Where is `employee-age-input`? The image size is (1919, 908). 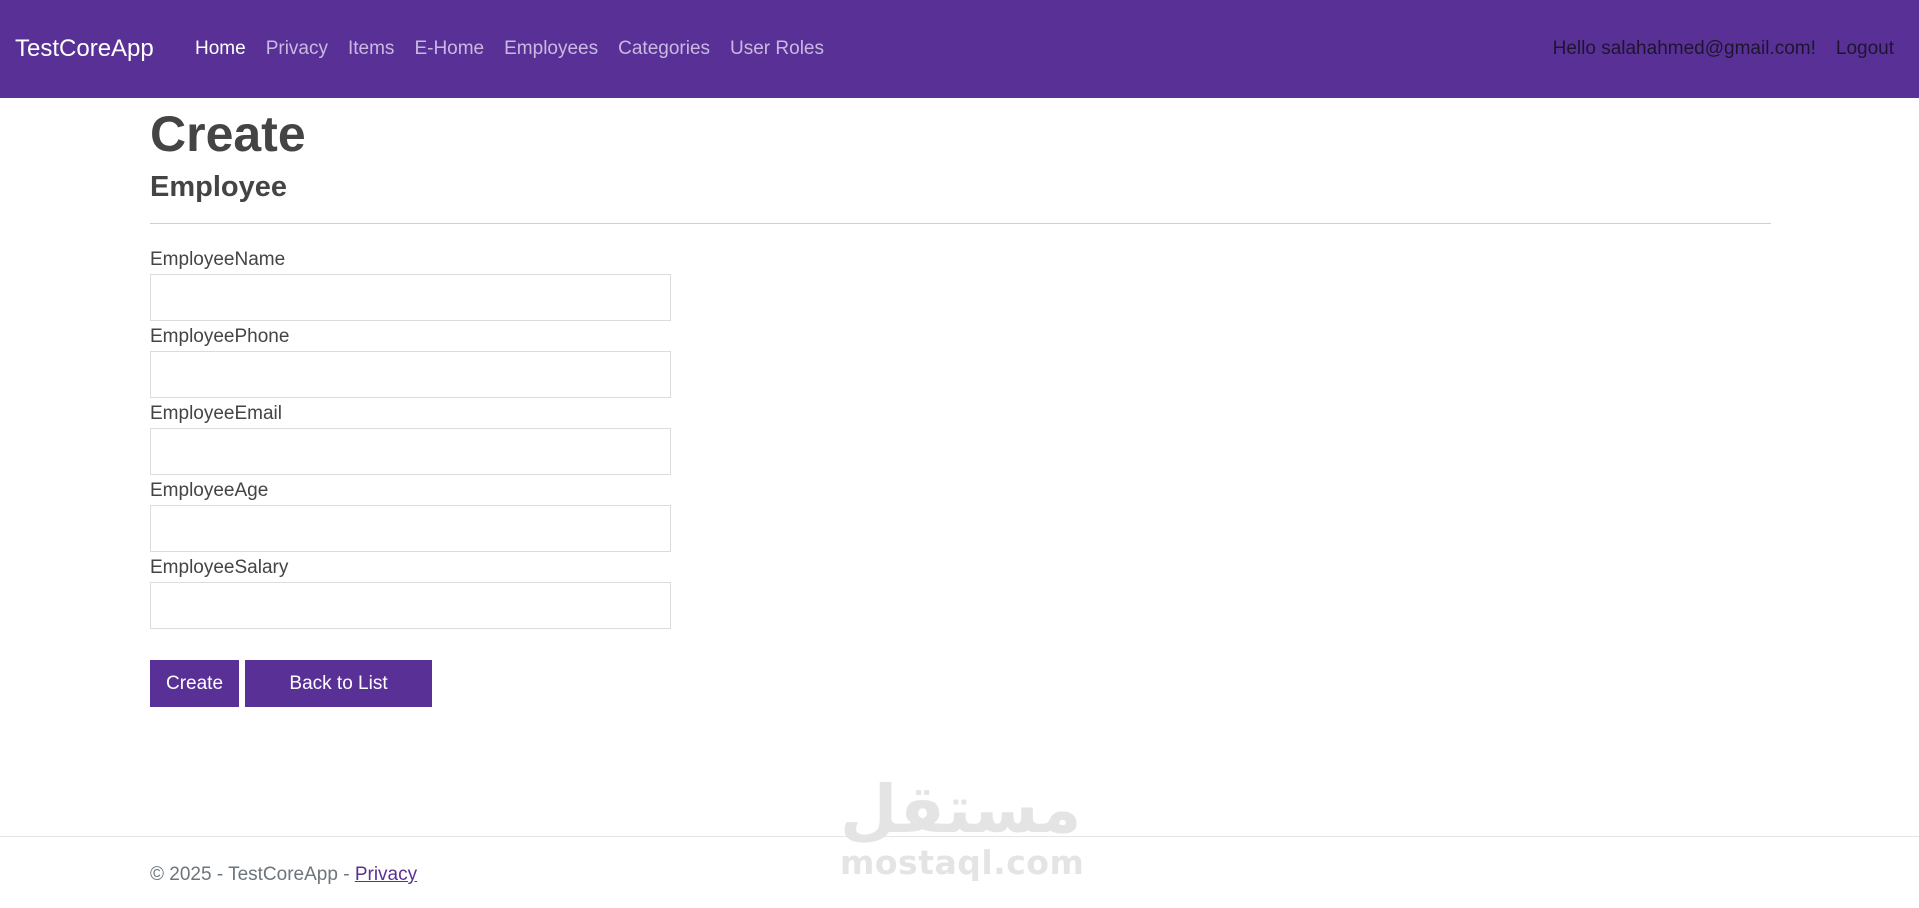 employee-age-input is located at coordinates (410, 528).